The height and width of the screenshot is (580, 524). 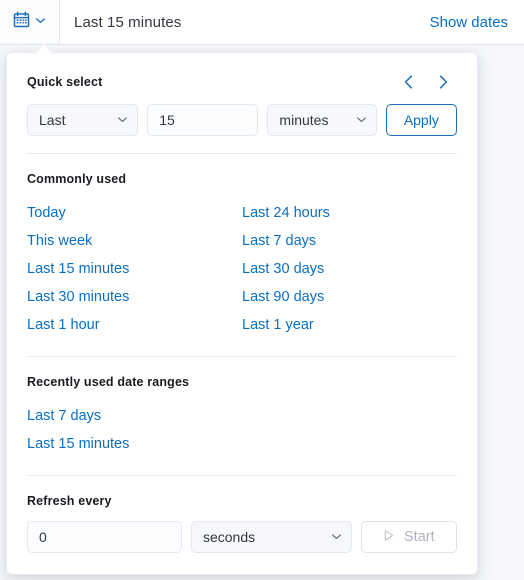 I want to click on recently-used-list: Last 7 days Last 15 minutes, so click(x=242, y=430).